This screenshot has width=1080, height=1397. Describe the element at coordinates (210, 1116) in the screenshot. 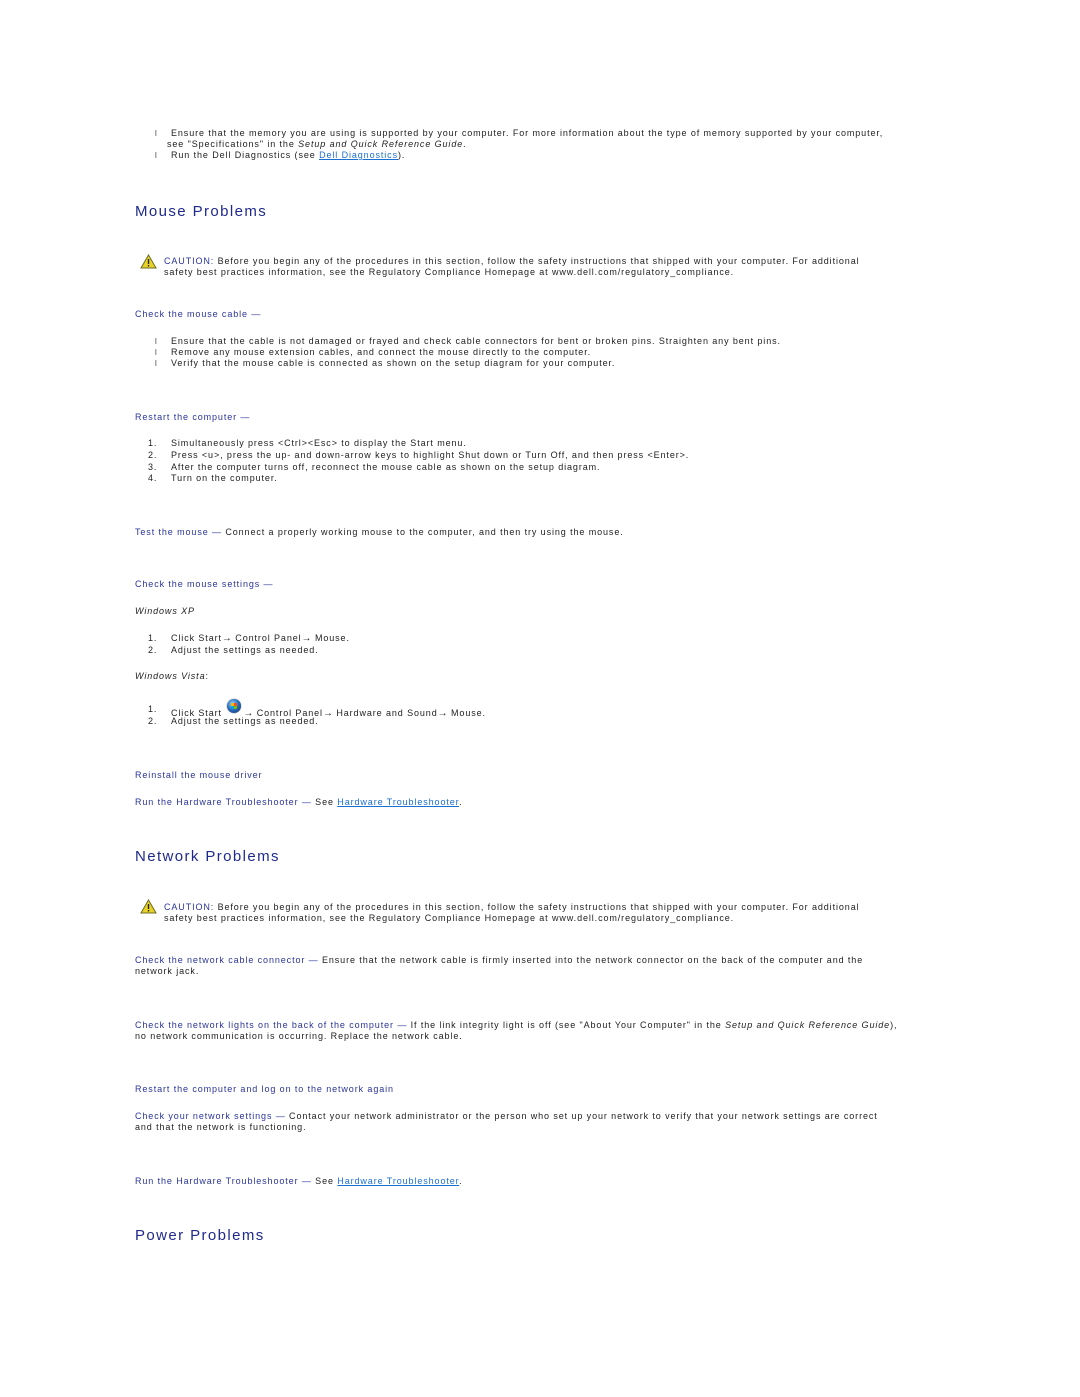

I see `network-settings-heading: Check your network settings —` at that location.